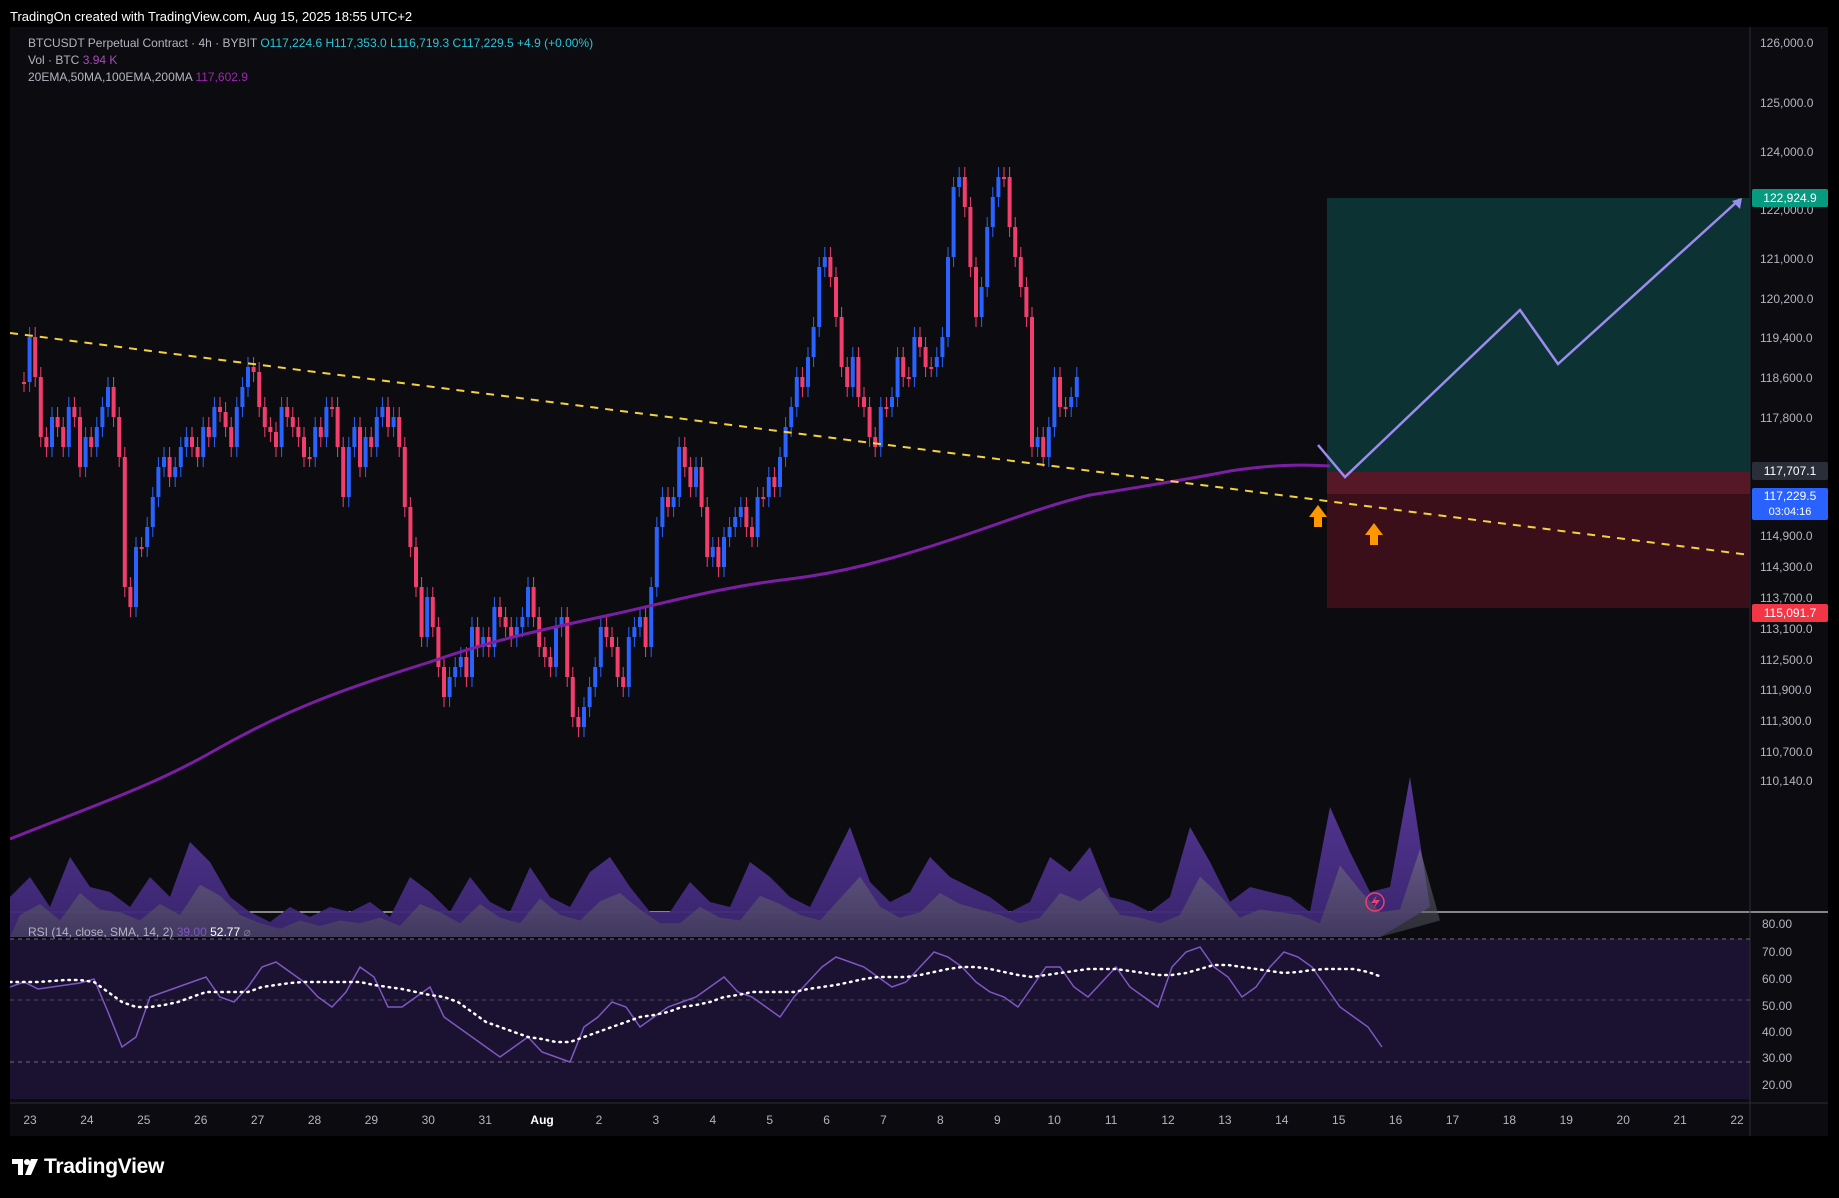 The height and width of the screenshot is (1198, 1839). What do you see at coordinates (429, 1120) in the screenshot?
I see `time-axis-label: 30` at bounding box center [429, 1120].